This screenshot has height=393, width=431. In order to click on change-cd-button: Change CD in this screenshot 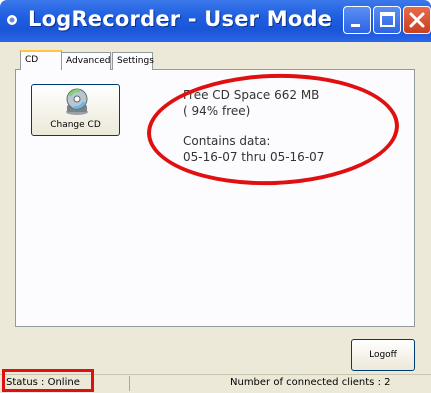, I will do `click(75, 110)`.